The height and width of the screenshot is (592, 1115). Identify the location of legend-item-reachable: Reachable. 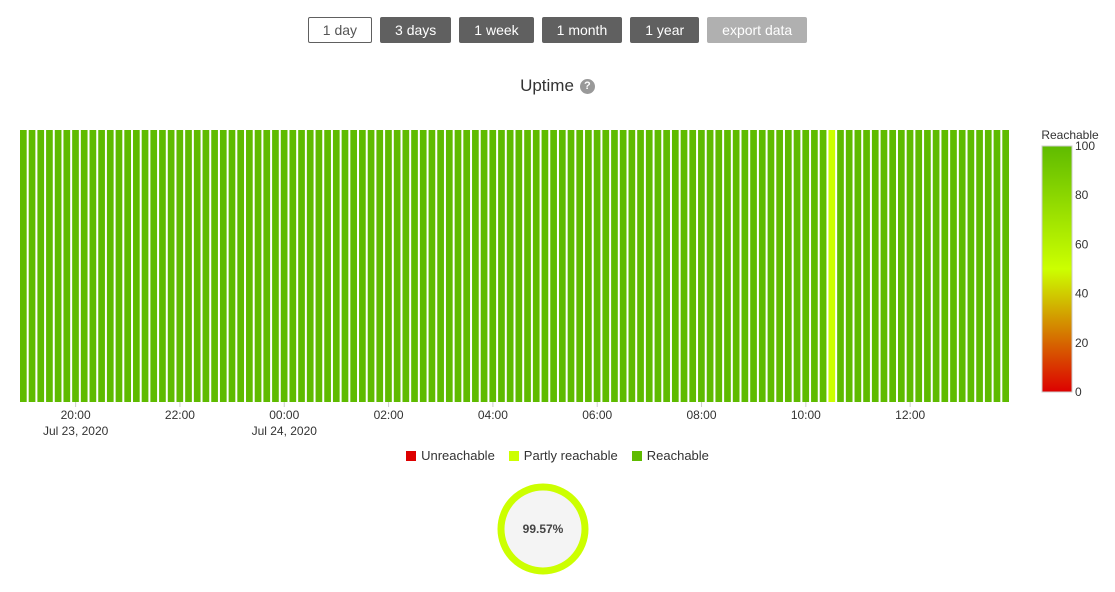
(670, 455).